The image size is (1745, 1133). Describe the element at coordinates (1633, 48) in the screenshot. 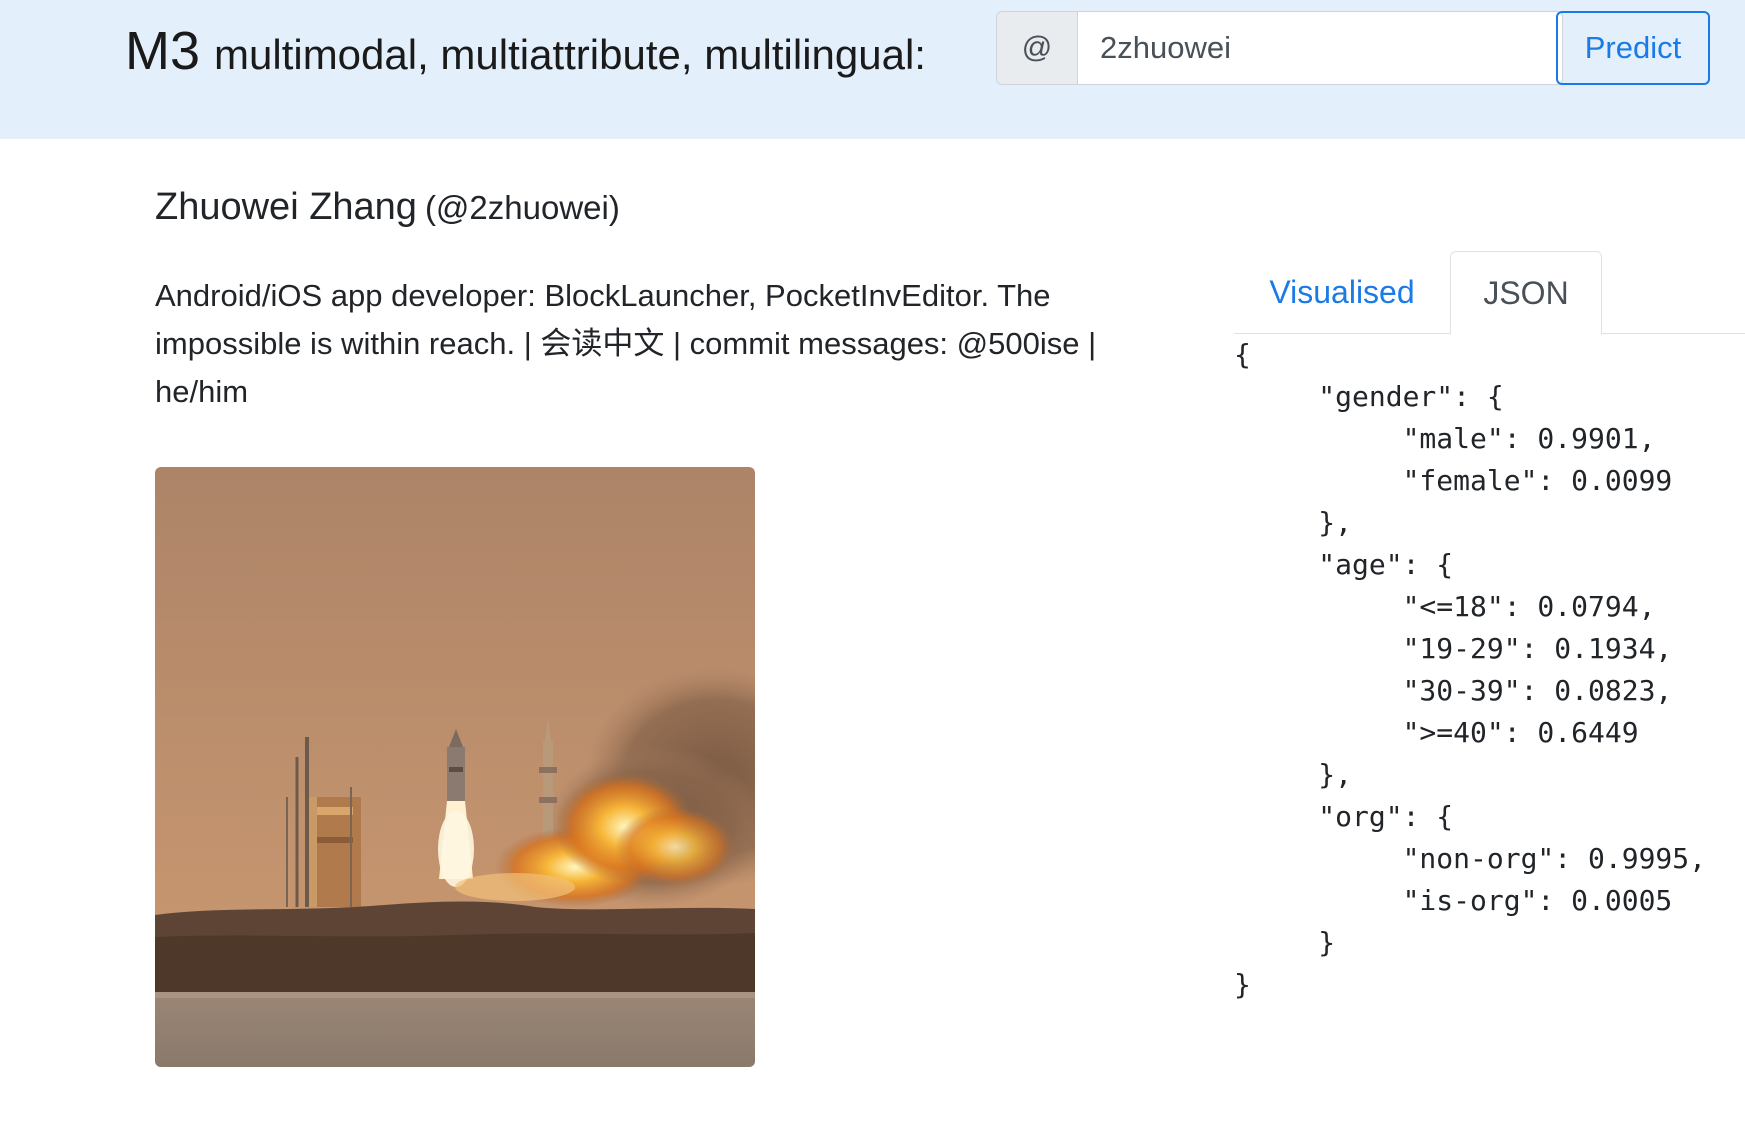

I see `predict-button: Predict` at that location.